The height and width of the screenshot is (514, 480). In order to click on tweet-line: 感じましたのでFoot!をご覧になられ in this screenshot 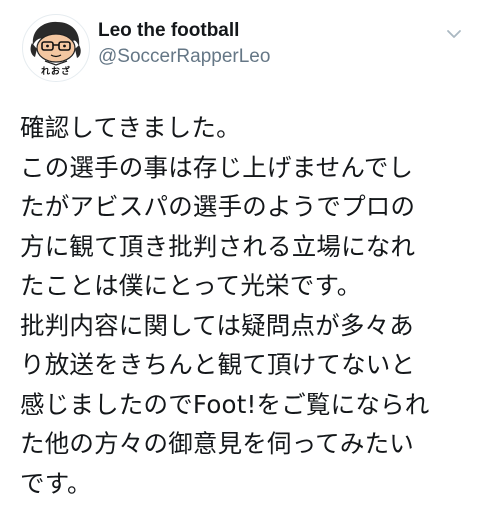, I will do `click(225, 404)`.